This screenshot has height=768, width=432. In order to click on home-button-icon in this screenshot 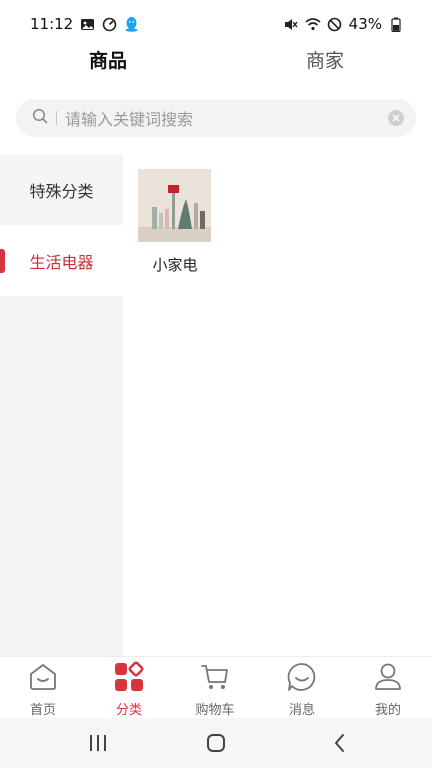, I will do `click(216, 743)`.